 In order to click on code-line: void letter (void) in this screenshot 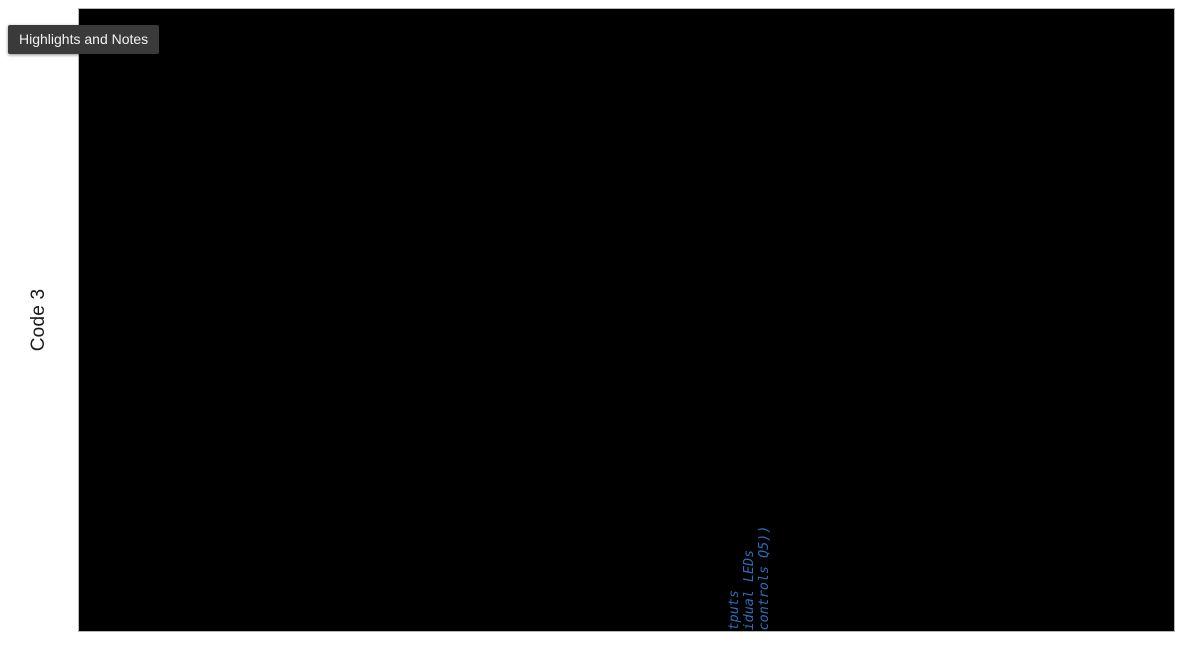, I will do `click(430, 578)`.